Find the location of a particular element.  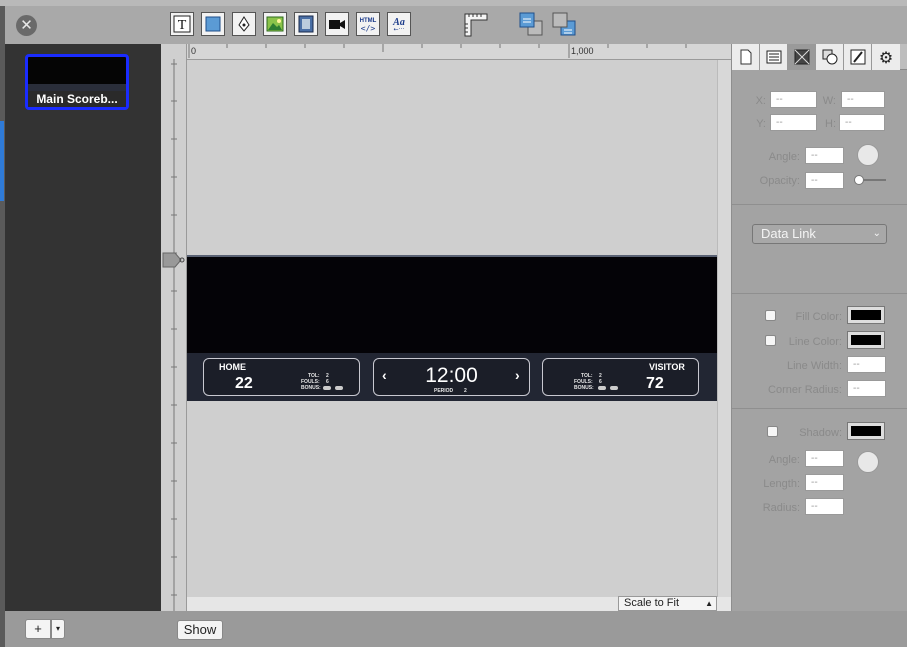

fill-color-label: Fill Color: is located at coordinates (818, 317).